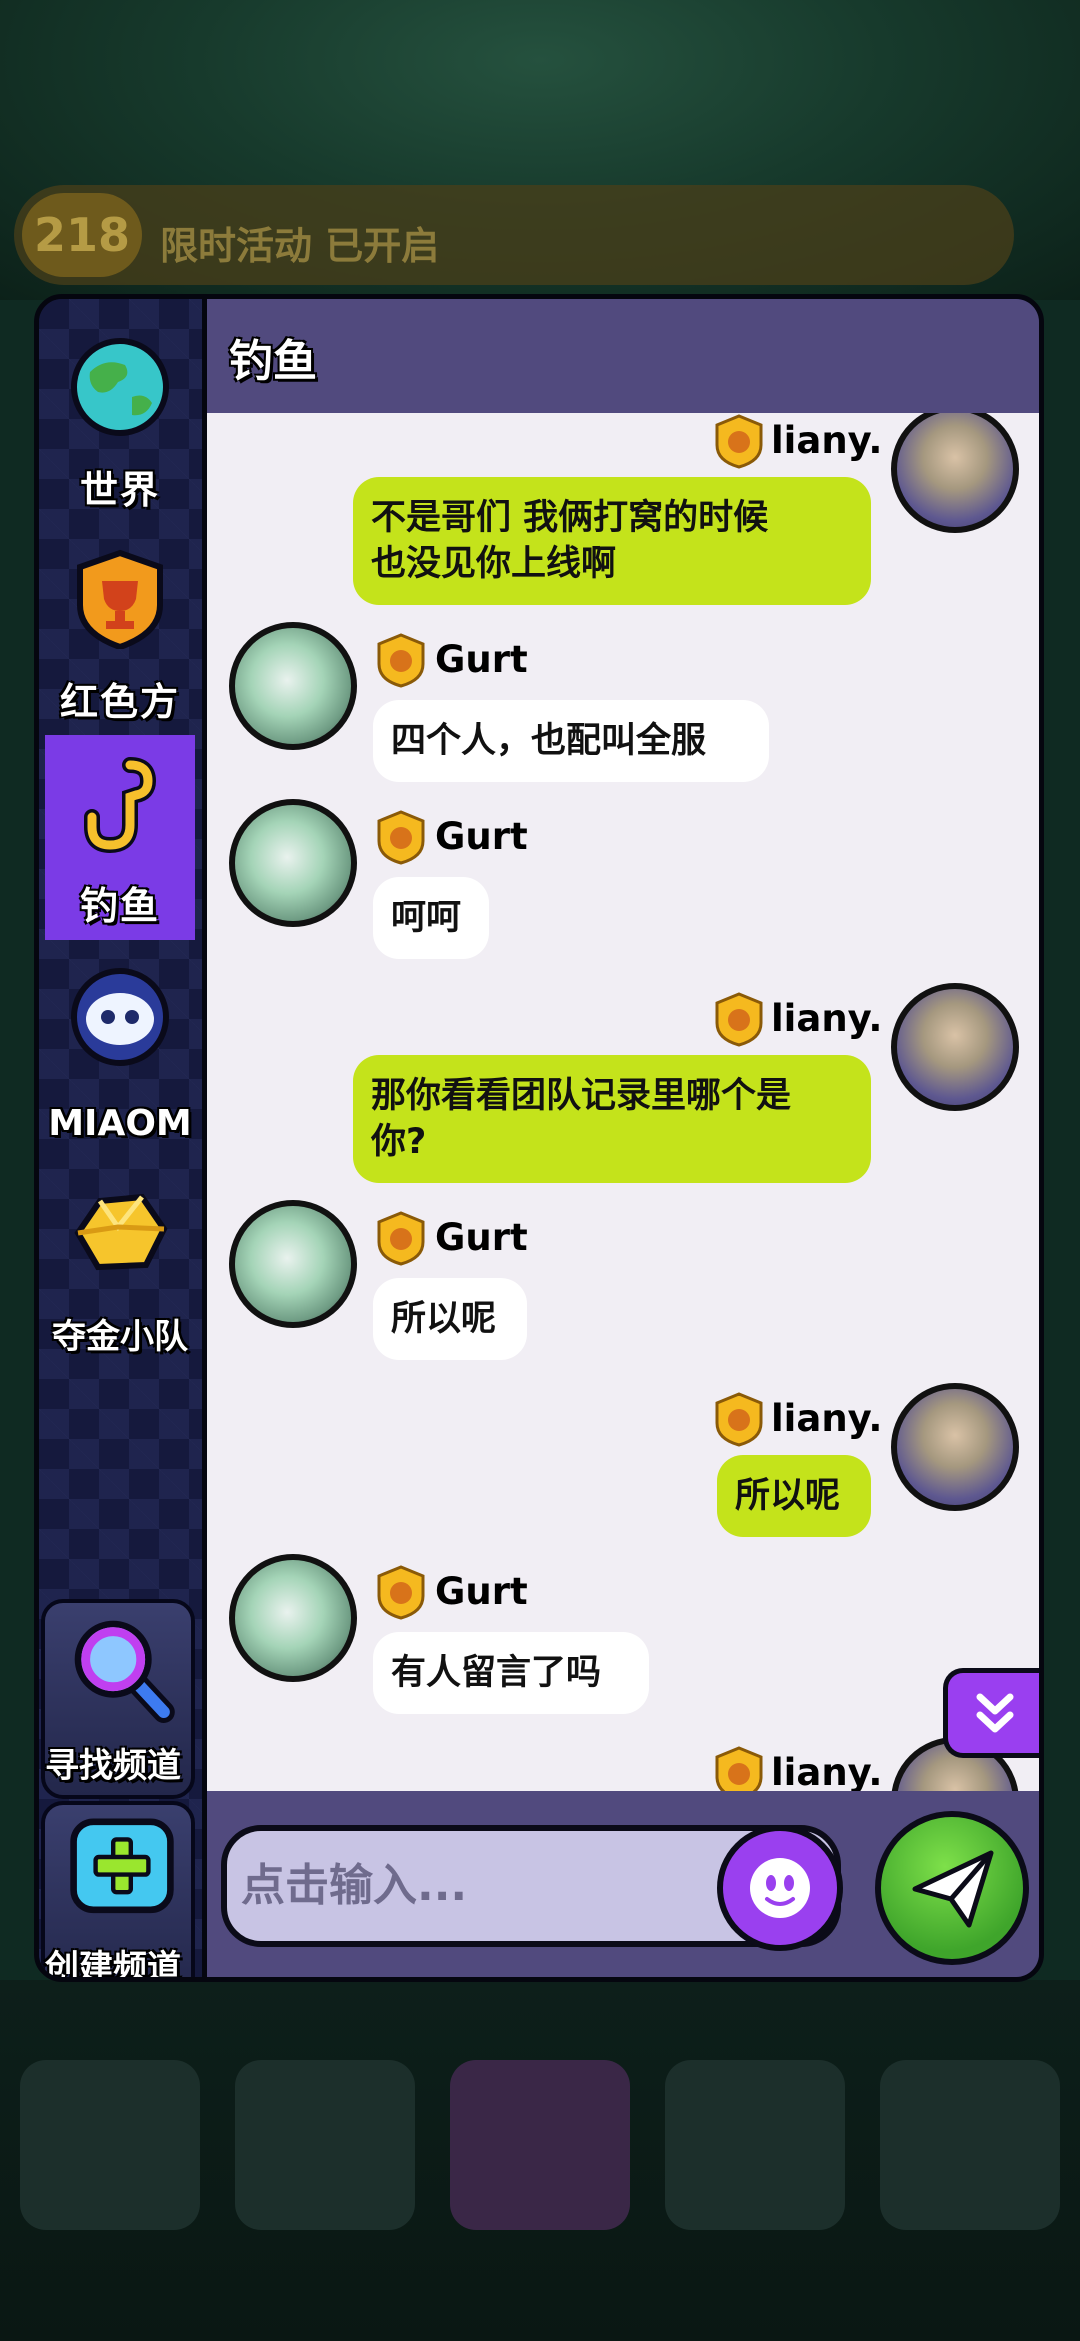 Image resolution: width=1080 pixels, height=2341 pixels. I want to click on sidebar-item-world: 世界, so click(120, 421).